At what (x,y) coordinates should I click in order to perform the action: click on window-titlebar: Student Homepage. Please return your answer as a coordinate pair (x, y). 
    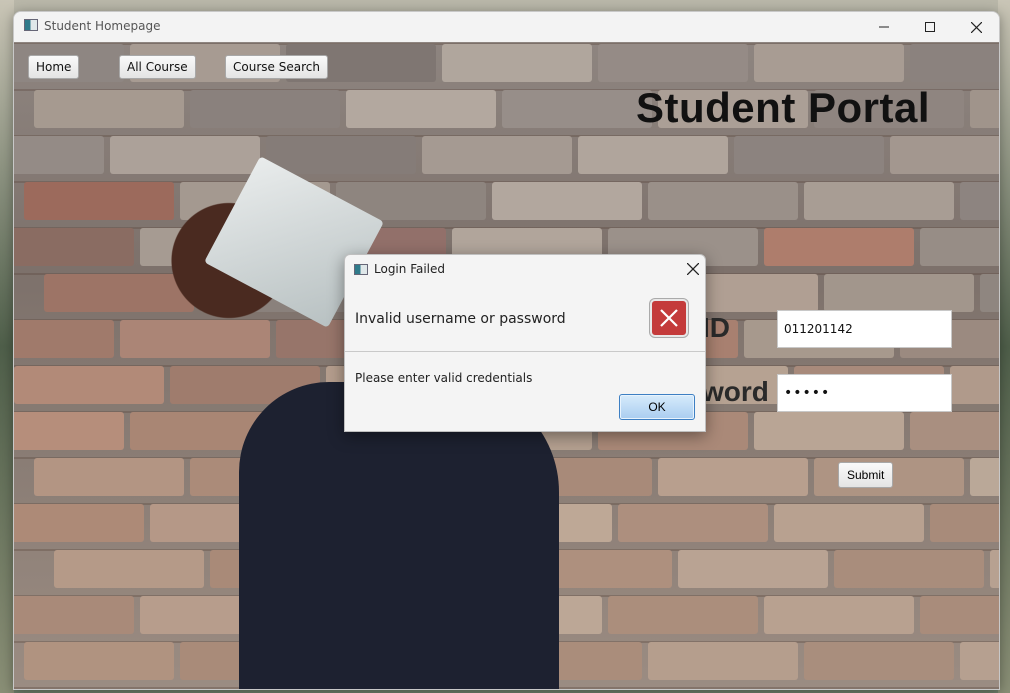
    Looking at the image, I should click on (506, 27).